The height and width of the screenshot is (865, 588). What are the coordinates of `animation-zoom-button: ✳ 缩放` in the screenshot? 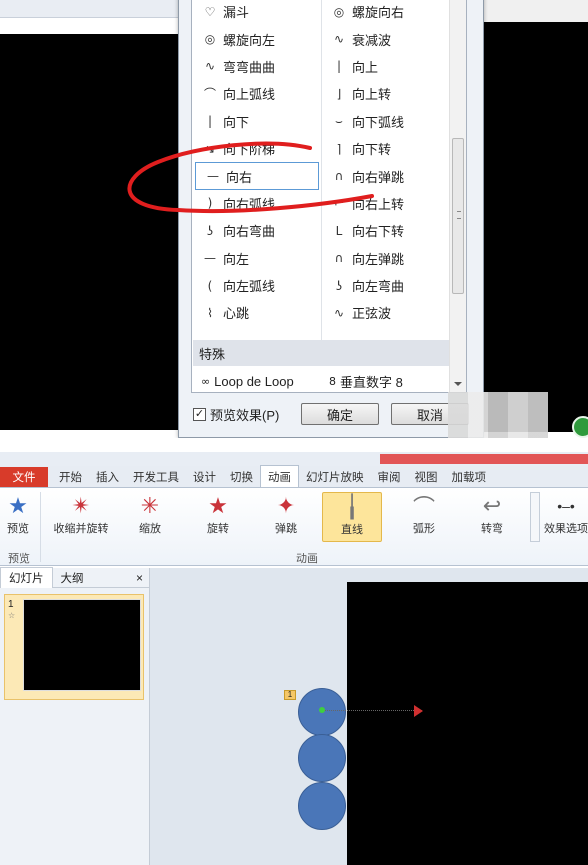 It's located at (150, 517).